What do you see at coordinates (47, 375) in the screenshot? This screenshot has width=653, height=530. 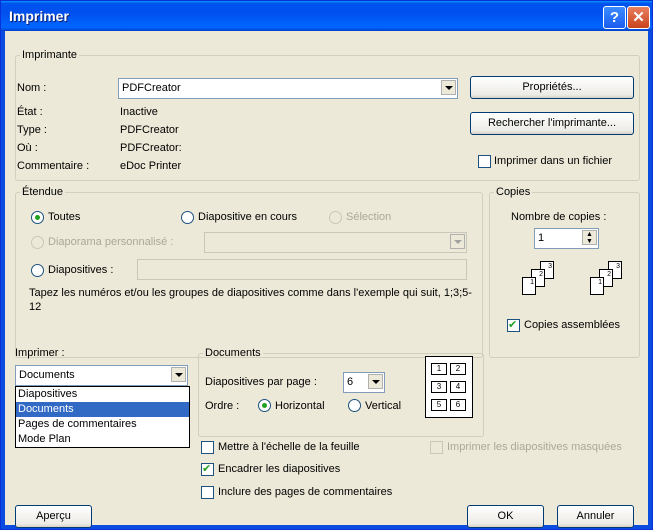 I see `print-what-value: Documents` at bounding box center [47, 375].